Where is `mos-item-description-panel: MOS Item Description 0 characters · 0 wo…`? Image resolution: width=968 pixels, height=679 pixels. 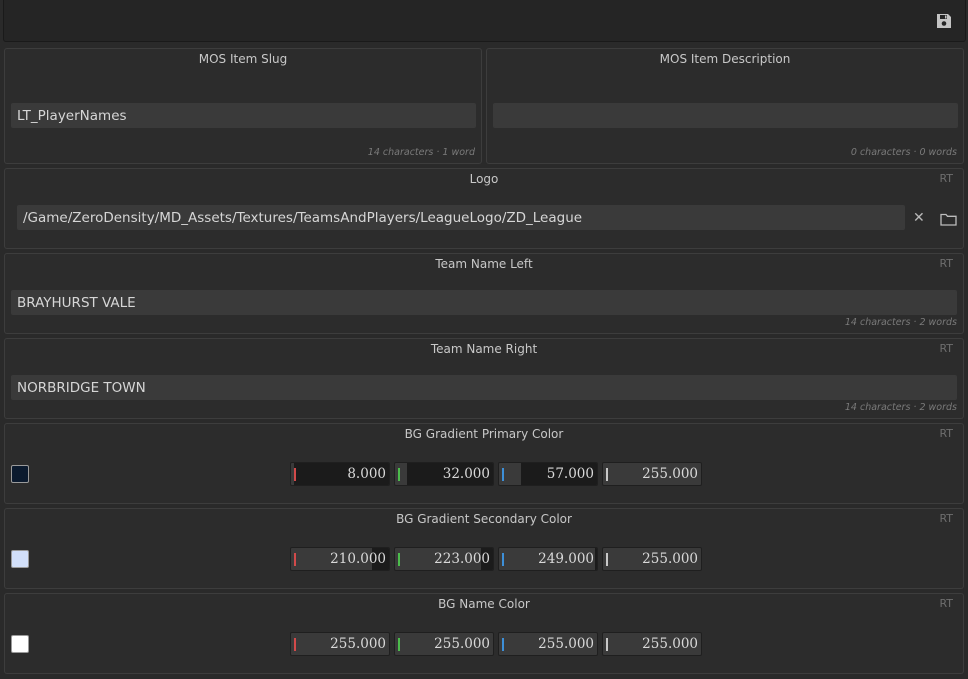 mos-item-description-panel: MOS Item Description 0 characters · 0 wo… is located at coordinates (725, 106).